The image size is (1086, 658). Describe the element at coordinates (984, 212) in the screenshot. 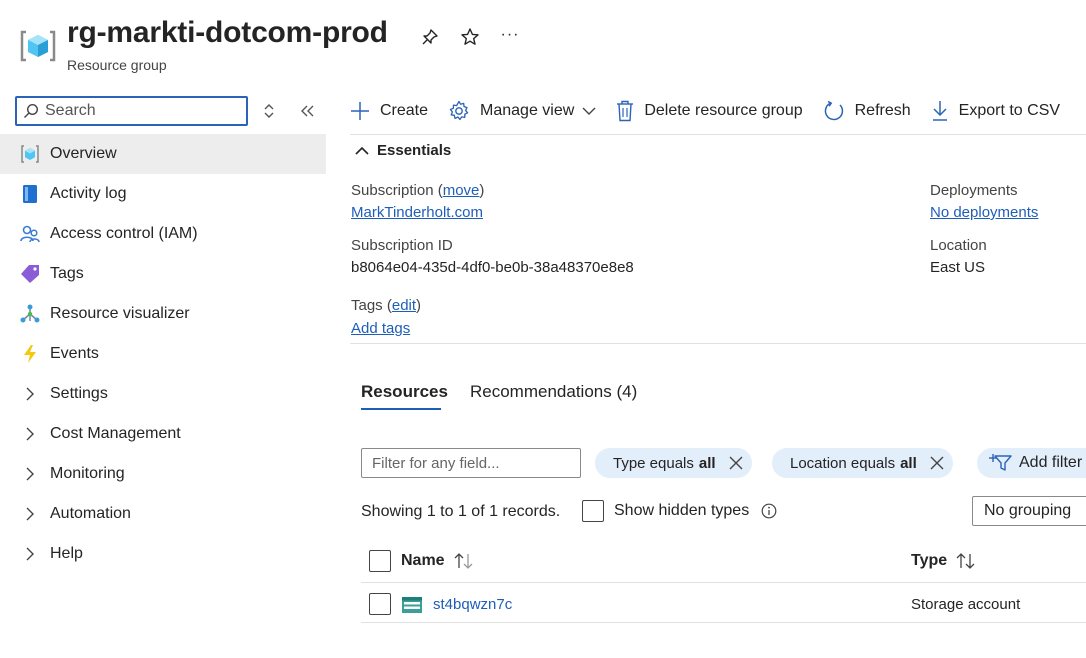

I see `deployments-link: No deployments` at that location.